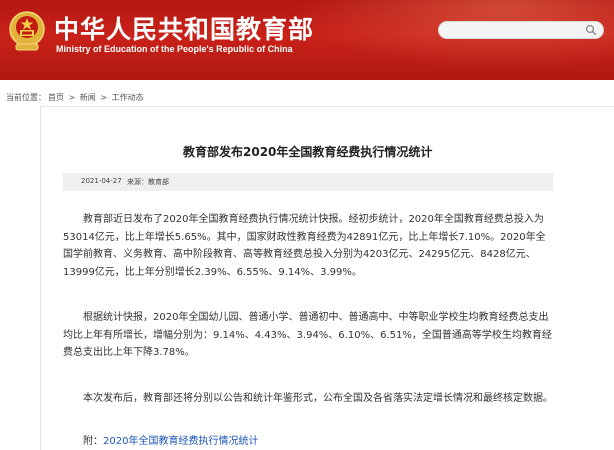 This screenshot has height=450, width=614. I want to click on breadcrumb-label: 当前位置：, so click(26, 97).